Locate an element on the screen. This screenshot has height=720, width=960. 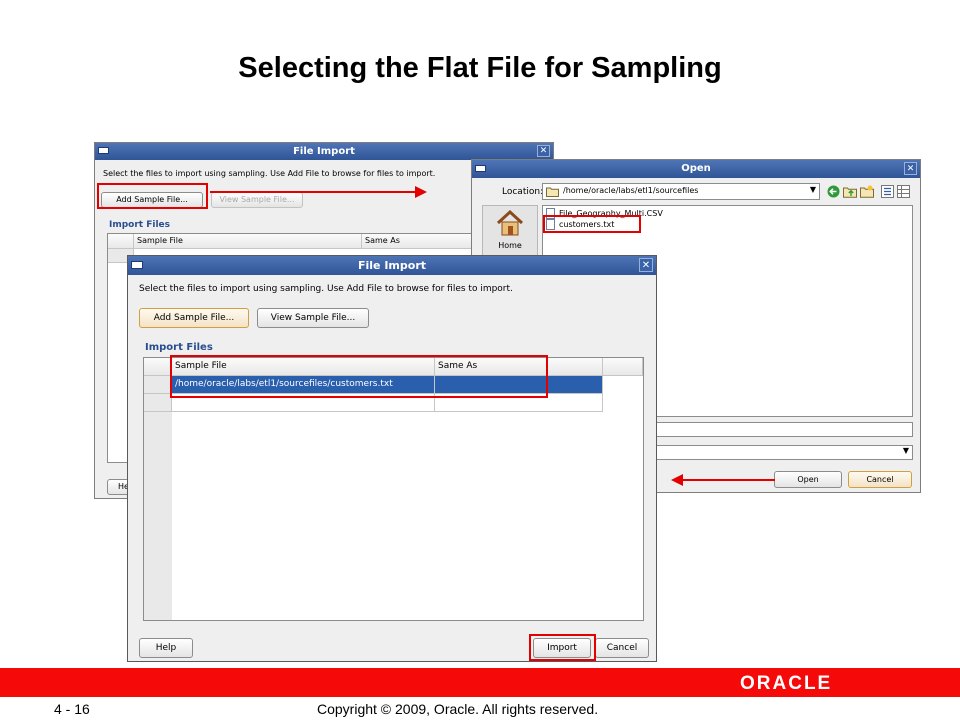
list-view-icon is located at coordinates (887, 191).